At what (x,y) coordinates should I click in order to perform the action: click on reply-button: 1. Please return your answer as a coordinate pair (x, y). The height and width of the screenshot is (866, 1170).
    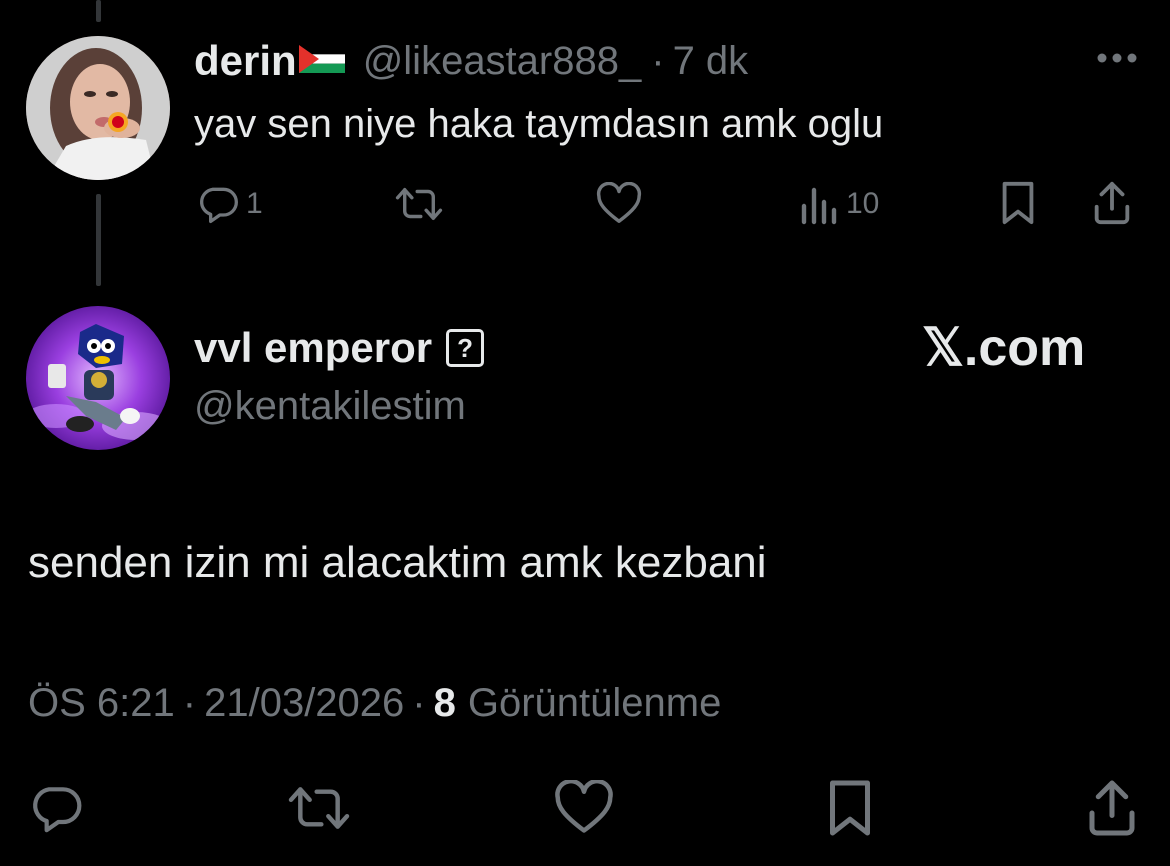
    Looking at the image, I should click on (229, 204).